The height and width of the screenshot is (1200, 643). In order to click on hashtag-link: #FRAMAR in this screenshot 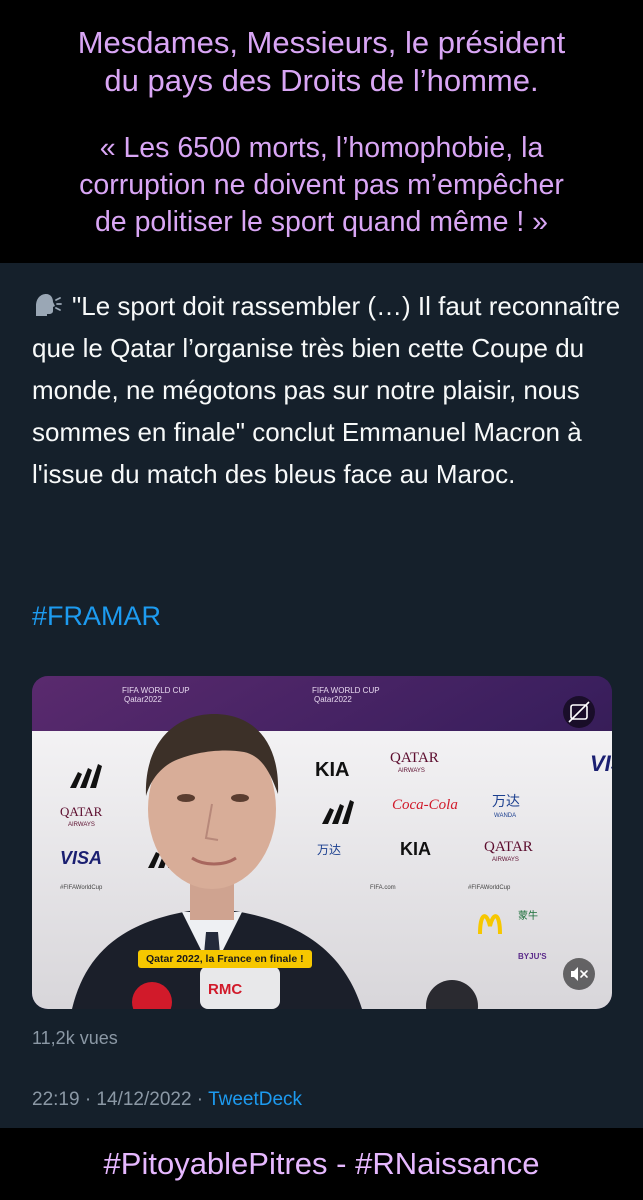, I will do `click(96, 616)`.